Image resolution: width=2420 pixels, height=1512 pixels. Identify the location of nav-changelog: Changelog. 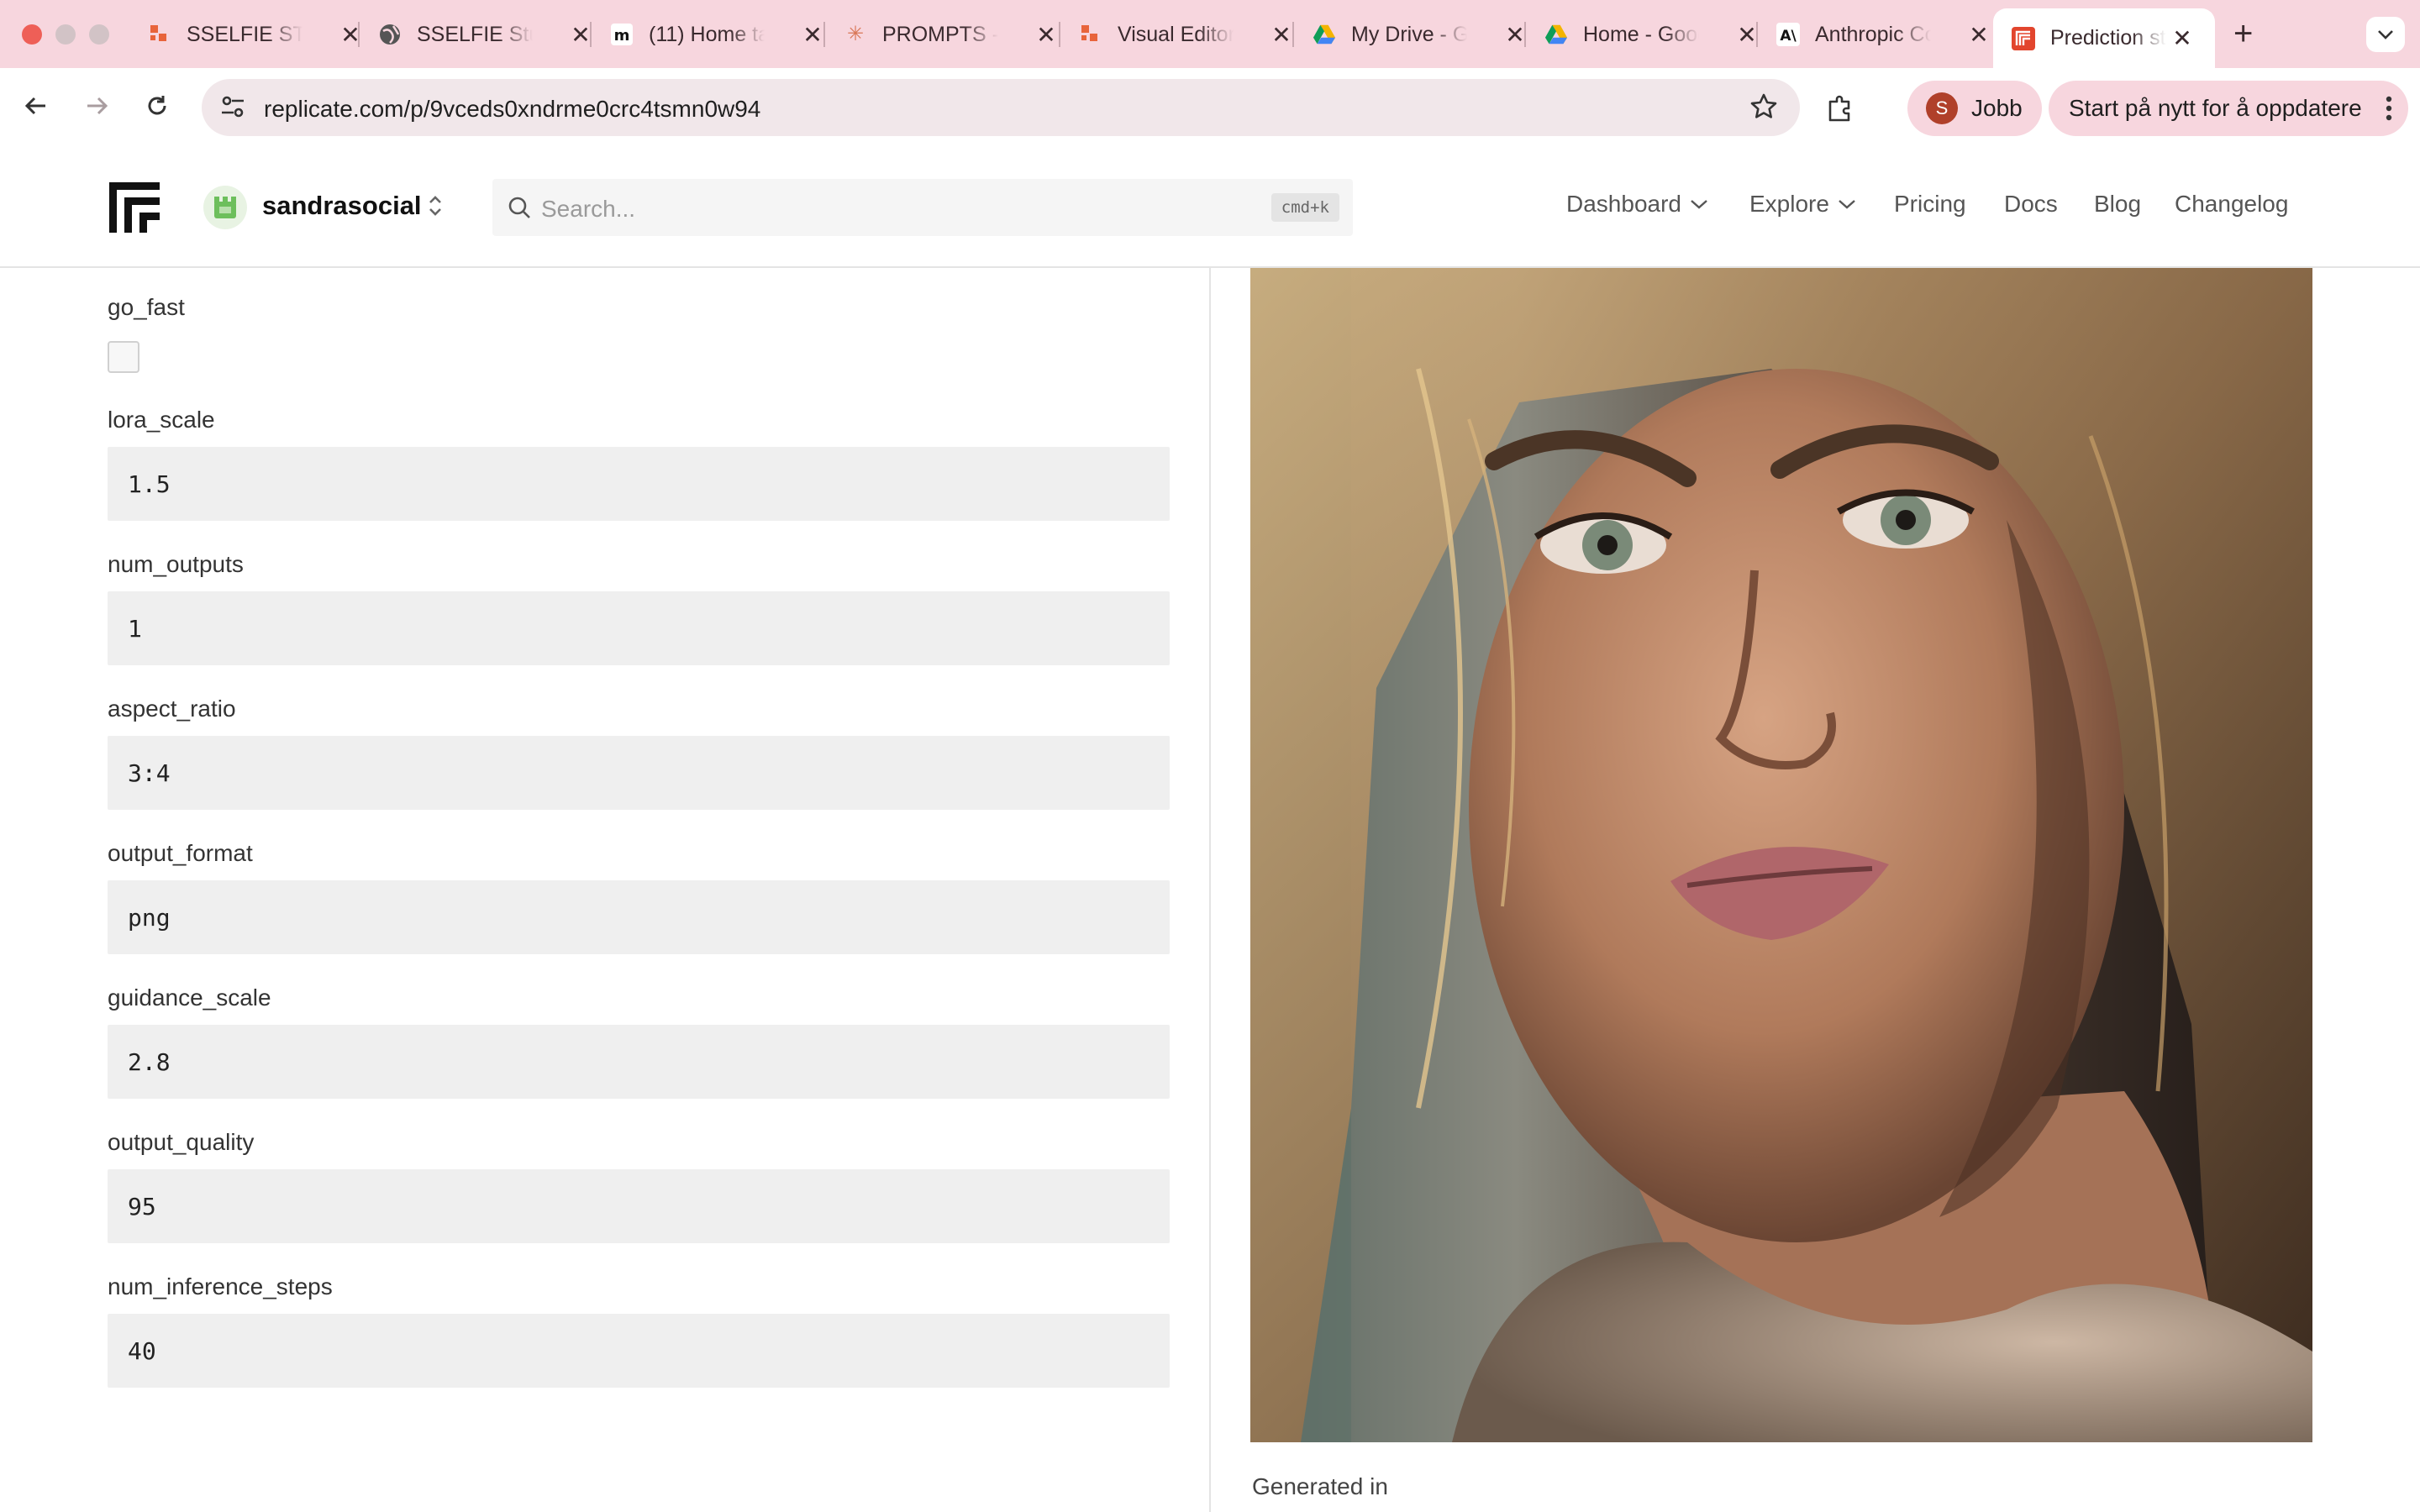
(2231, 204).